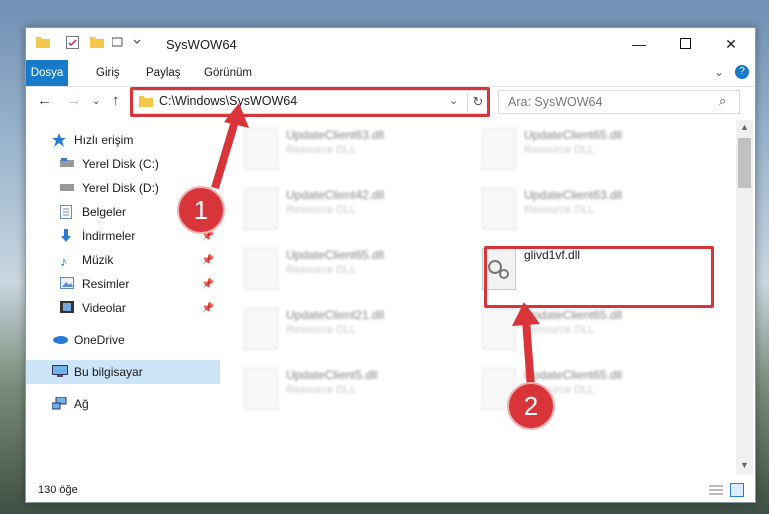  Describe the element at coordinates (531, 406) in the screenshot. I see `step-badge-2: 2` at that location.